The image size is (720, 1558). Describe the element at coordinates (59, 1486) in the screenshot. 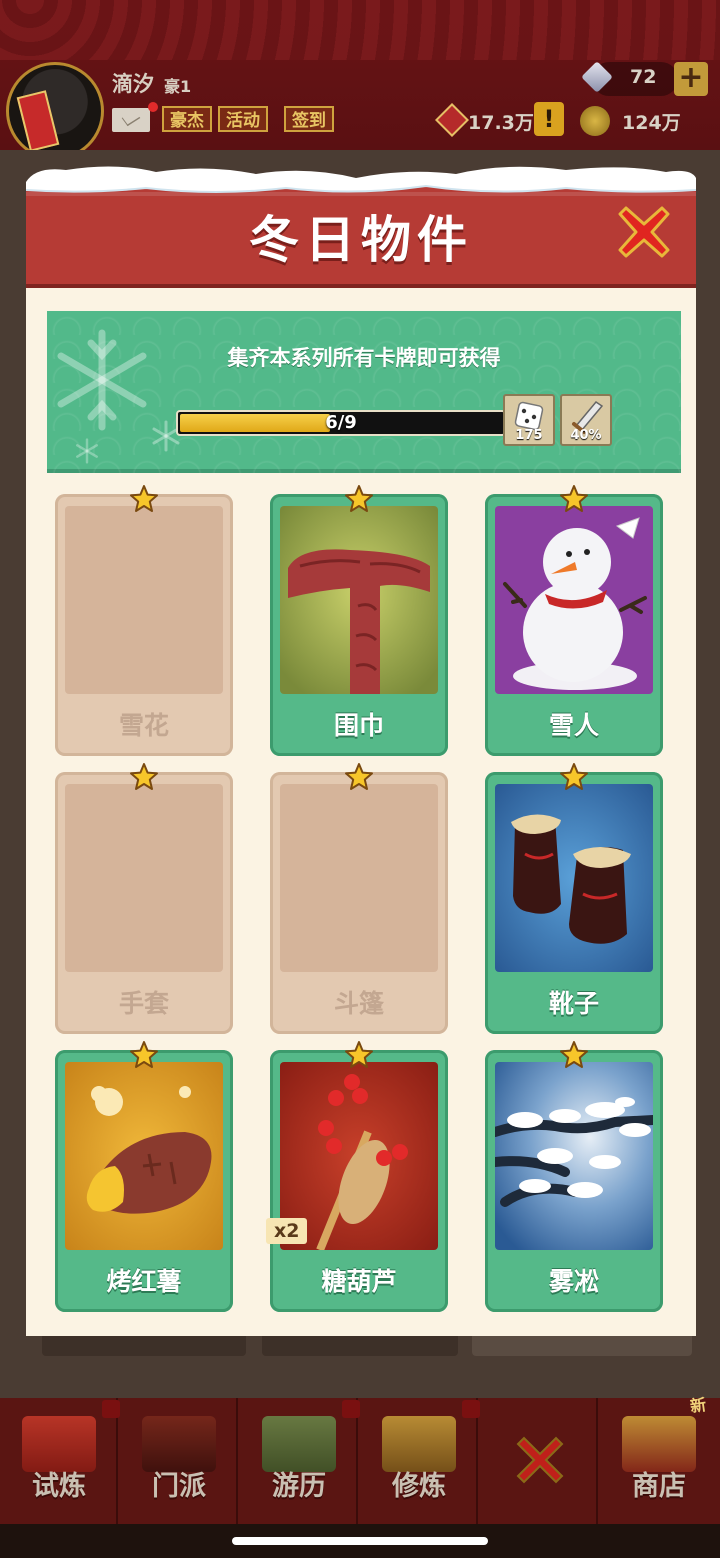

I see `nav-label: 试炼` at that location.